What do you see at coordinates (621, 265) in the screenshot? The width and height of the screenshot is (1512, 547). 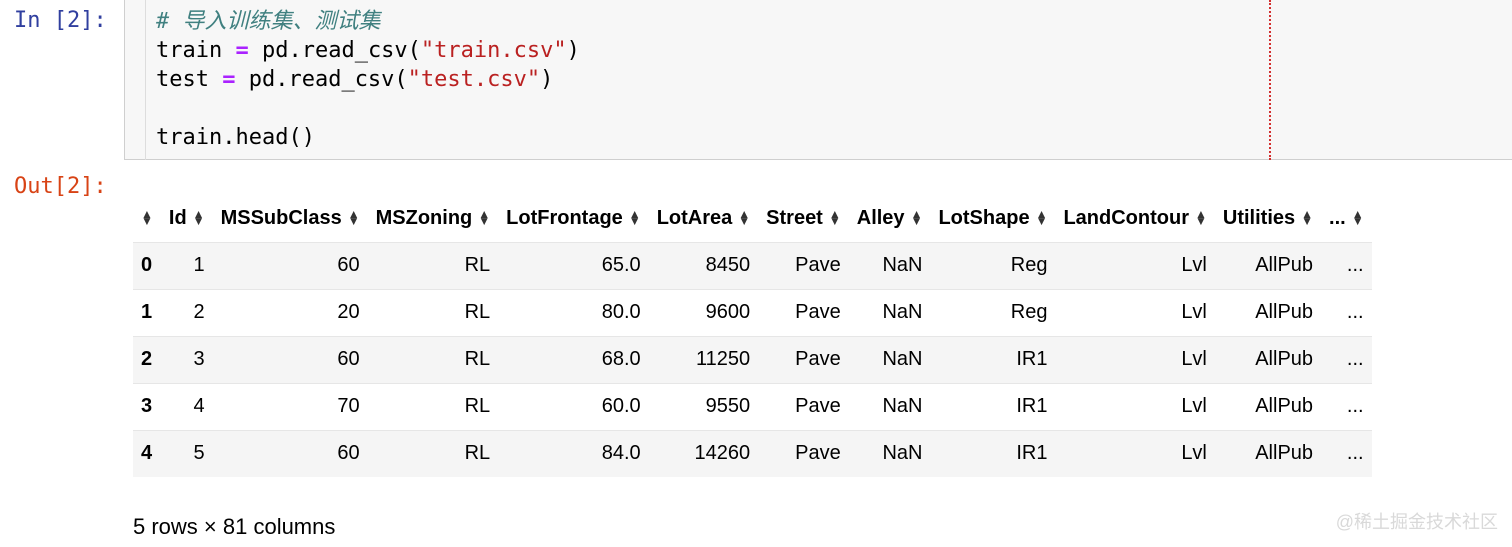 I see `table-cell: 65.0` at bounding box center [621, 265].